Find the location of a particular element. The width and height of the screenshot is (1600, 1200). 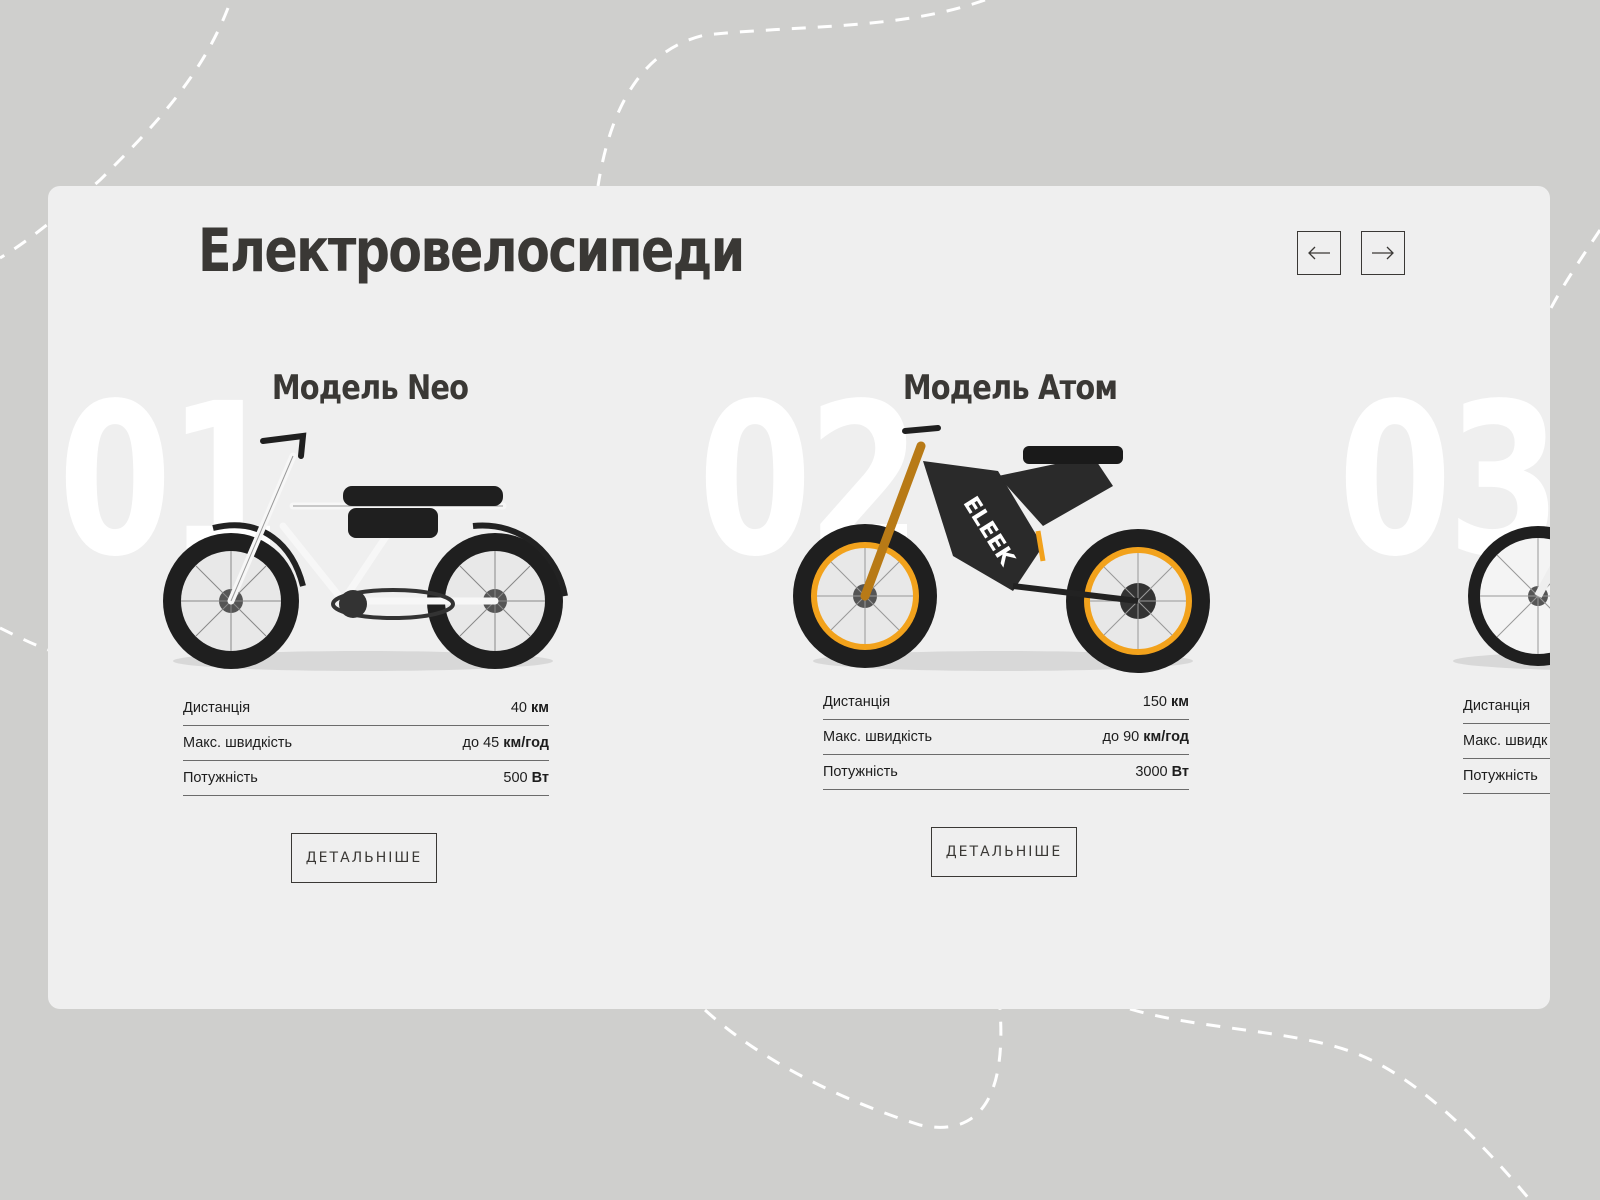

spec-table: Дистанція Макс. швидк Потужність is located at coordinates (1506, 741).